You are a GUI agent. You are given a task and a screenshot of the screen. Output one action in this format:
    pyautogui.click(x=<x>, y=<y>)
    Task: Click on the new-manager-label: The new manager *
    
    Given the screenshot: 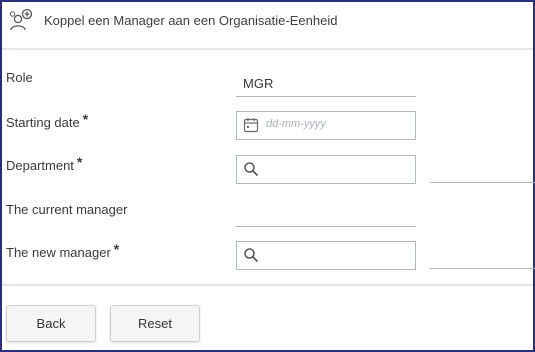 What is the action you would take?
    pyautogui.click(x=63, y=250)
    